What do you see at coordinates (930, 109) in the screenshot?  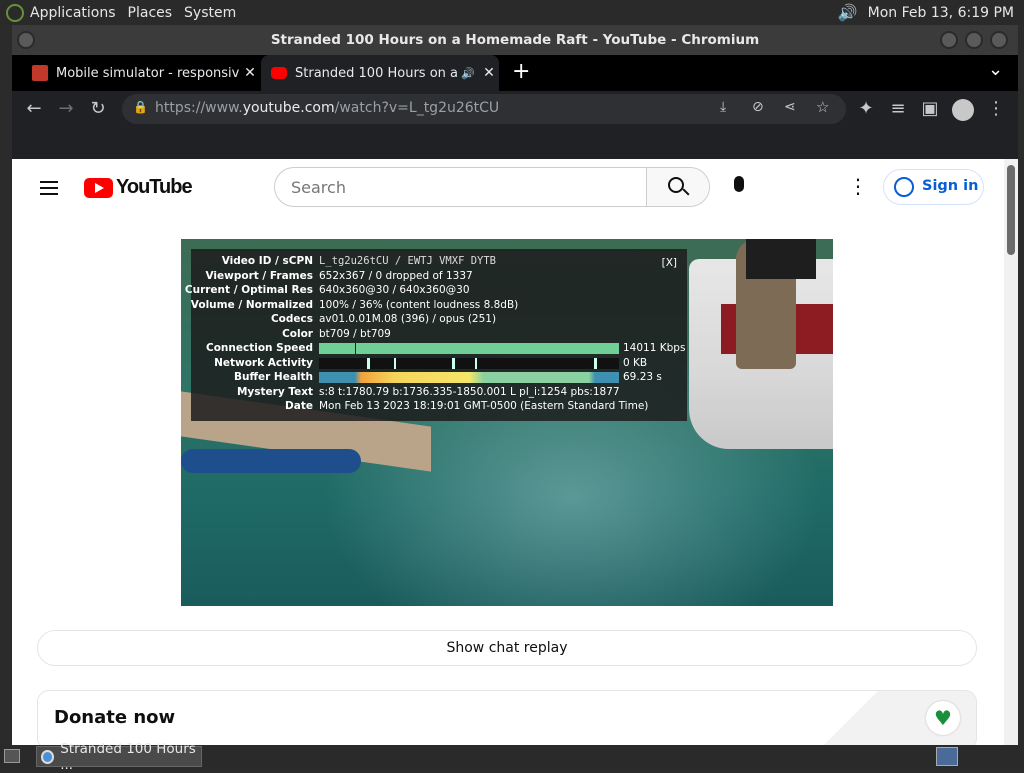 I see `side-panel-icon: ▣` at bounding box center [930, 109].